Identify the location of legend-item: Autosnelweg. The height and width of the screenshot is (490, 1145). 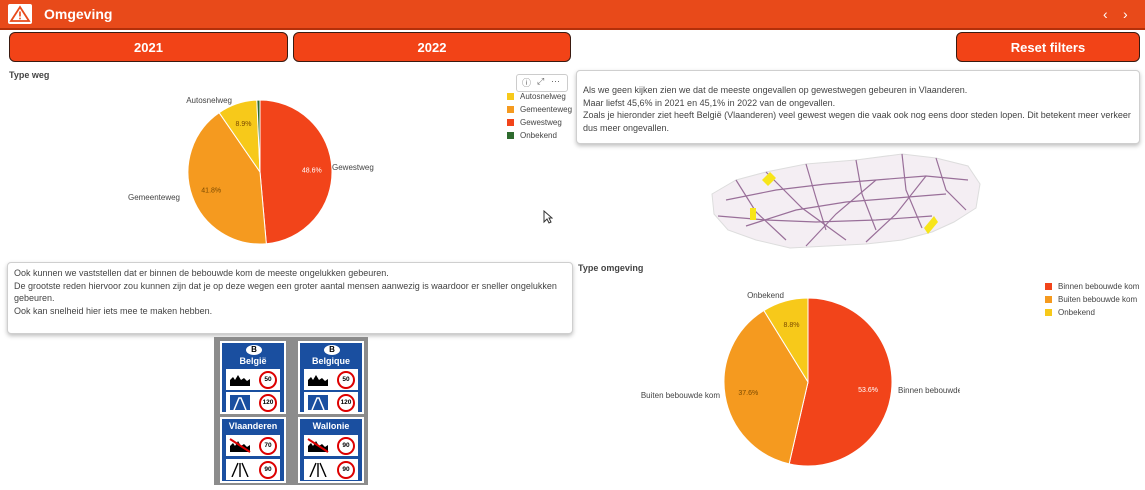
(536, 96).